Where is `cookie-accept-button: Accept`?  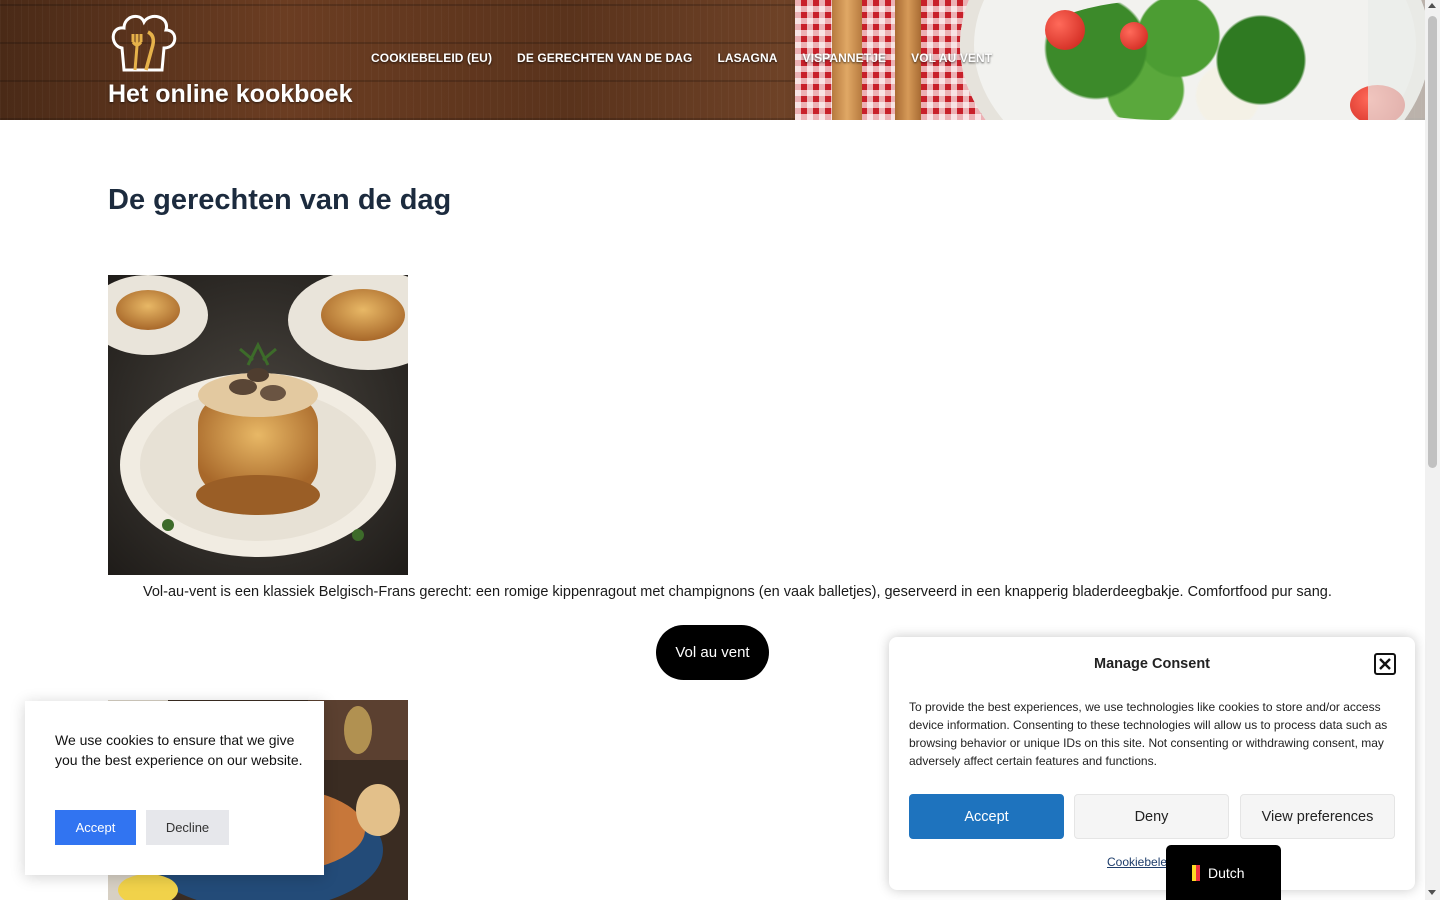
cookie-accept-button: Accept is located at coordinates (95, 827).